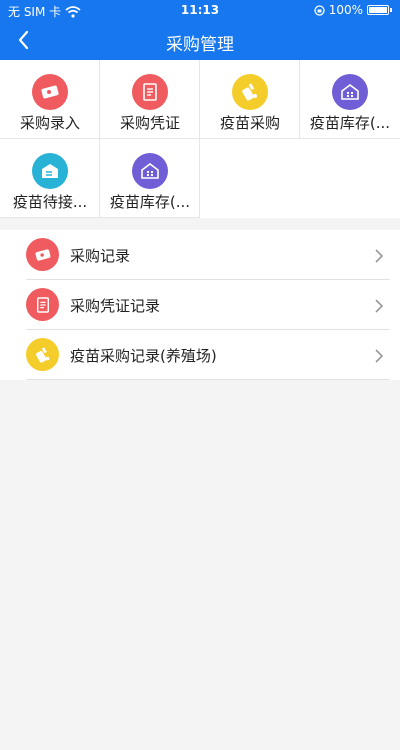 Image resolution: width=400 pixels, height=750 pixels. I want to click on grid-item-purchase-entry: 采购录入, so click(50, 99).